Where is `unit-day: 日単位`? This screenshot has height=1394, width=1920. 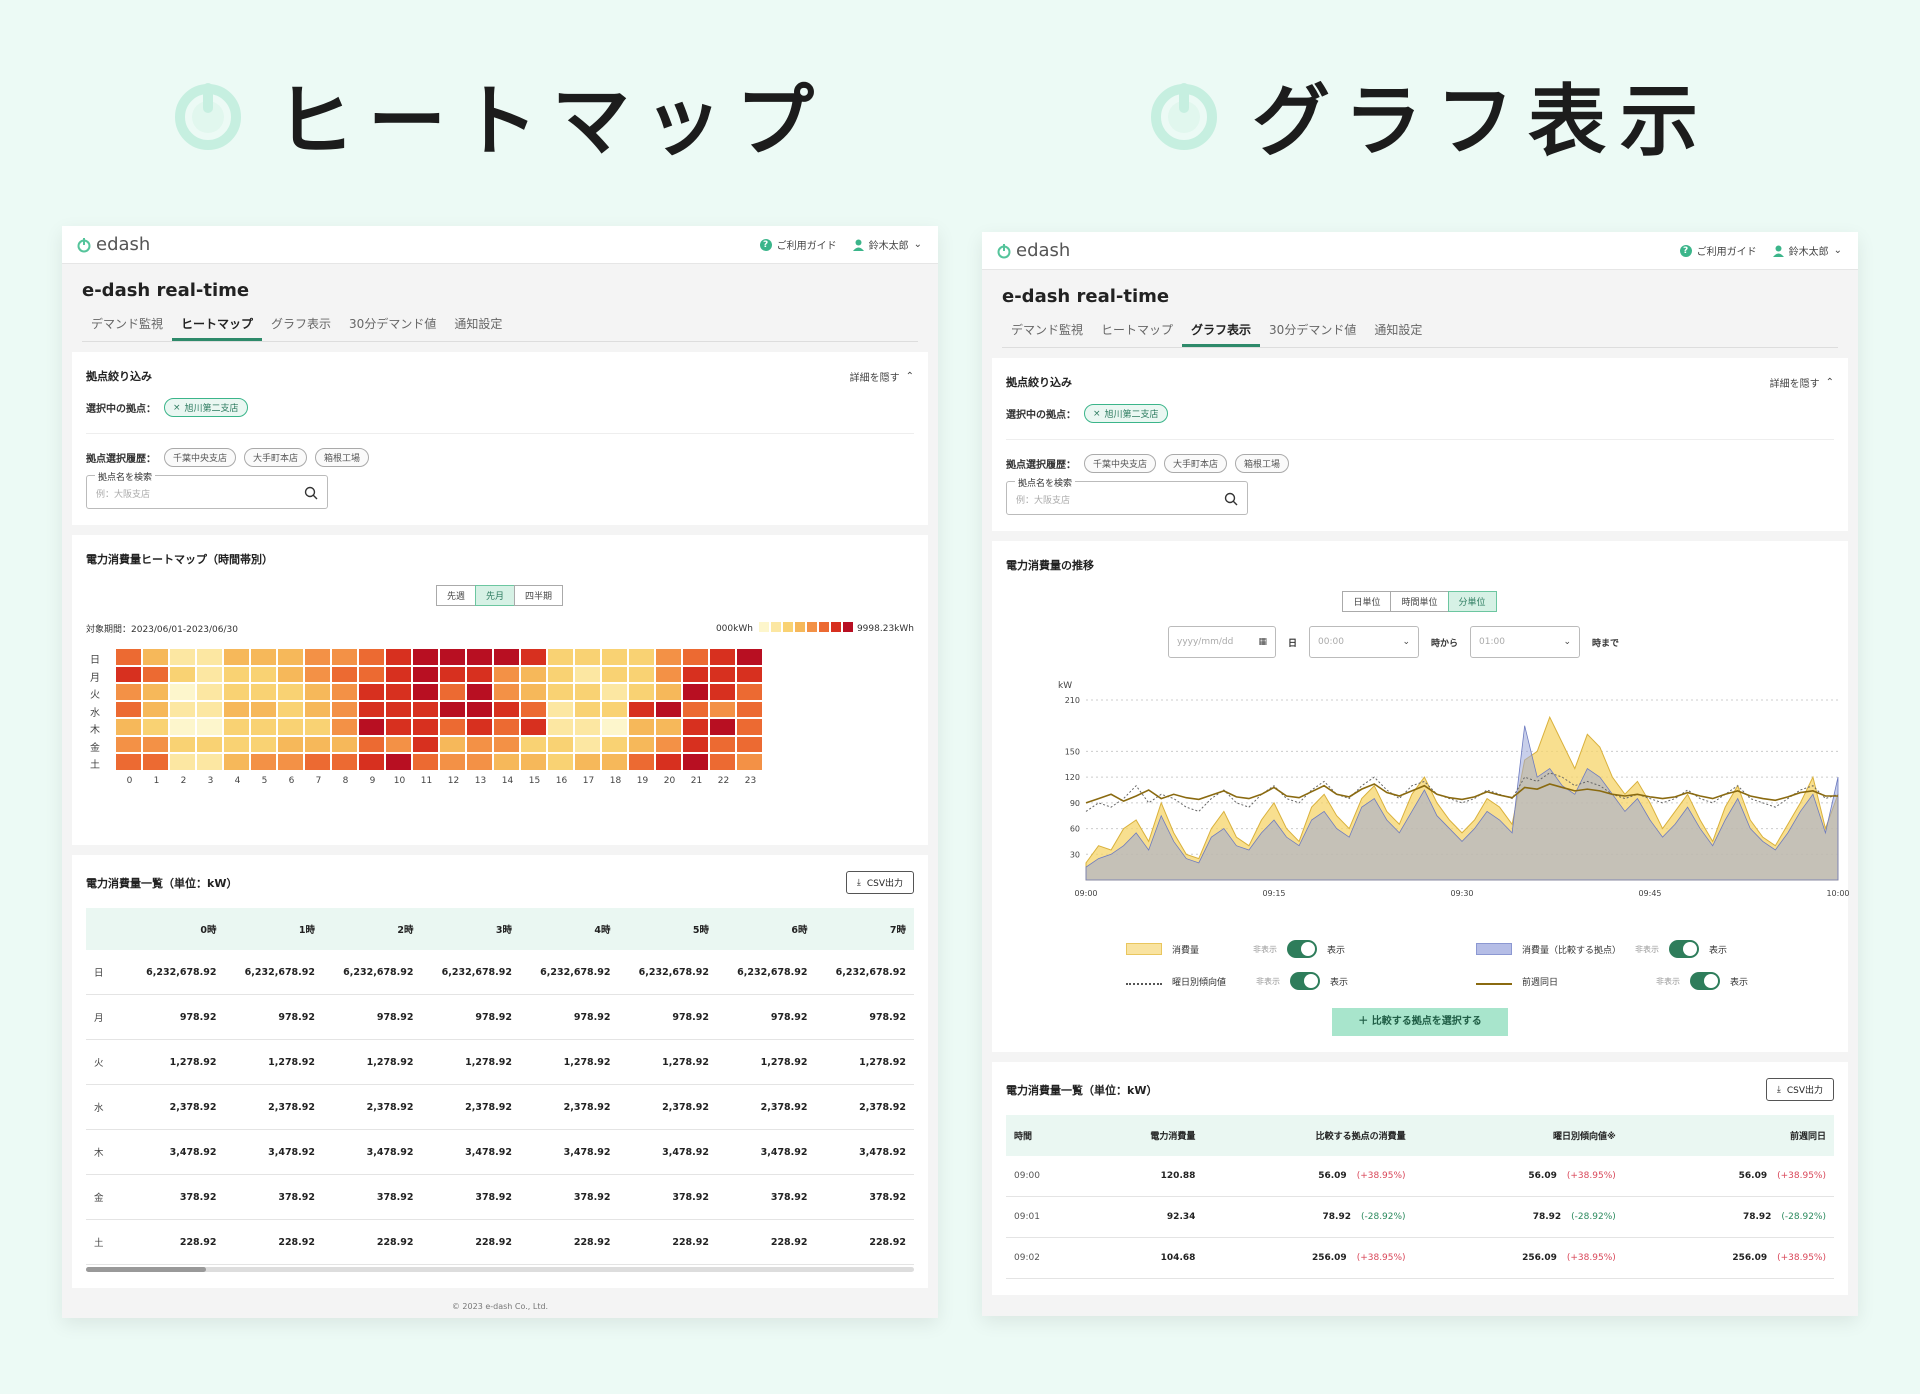 unit-day: 日単位 is located at coordinates (1367, 601).